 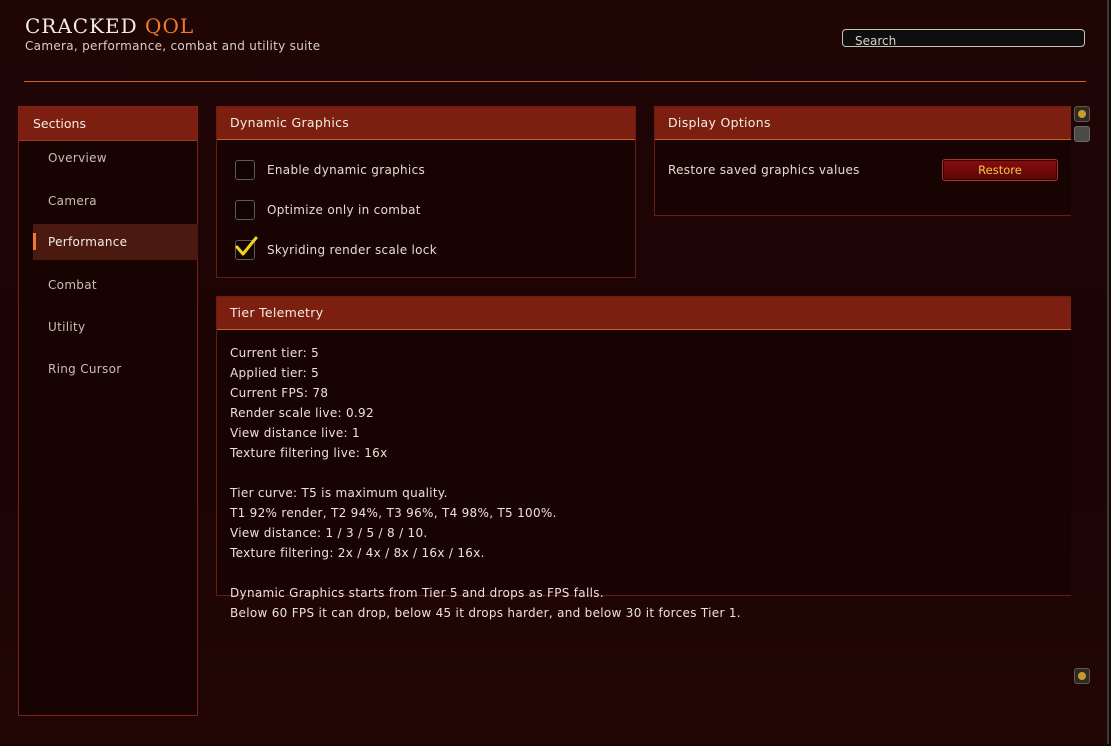 I want to click on dynamic-graphics-heading: Dynamic Graphics, so click(x=426, y=123).